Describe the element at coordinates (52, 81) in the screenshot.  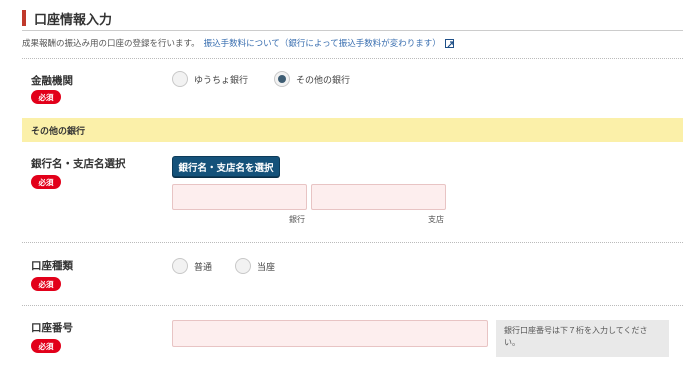
I see `financial-institution-label: 金融機関` at that location.